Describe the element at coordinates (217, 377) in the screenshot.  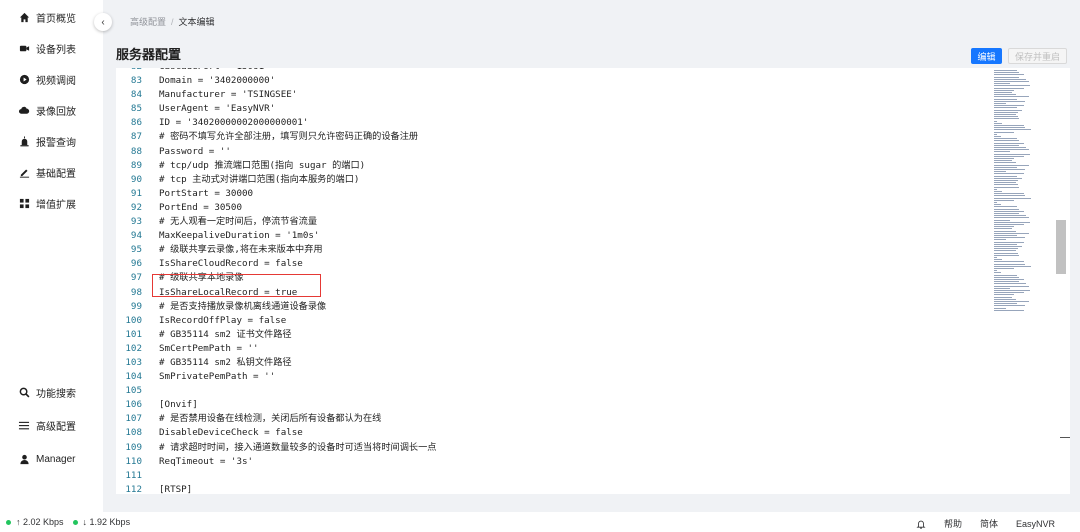
I see `line-code: SmPrivatePemPath = ''` at that location.